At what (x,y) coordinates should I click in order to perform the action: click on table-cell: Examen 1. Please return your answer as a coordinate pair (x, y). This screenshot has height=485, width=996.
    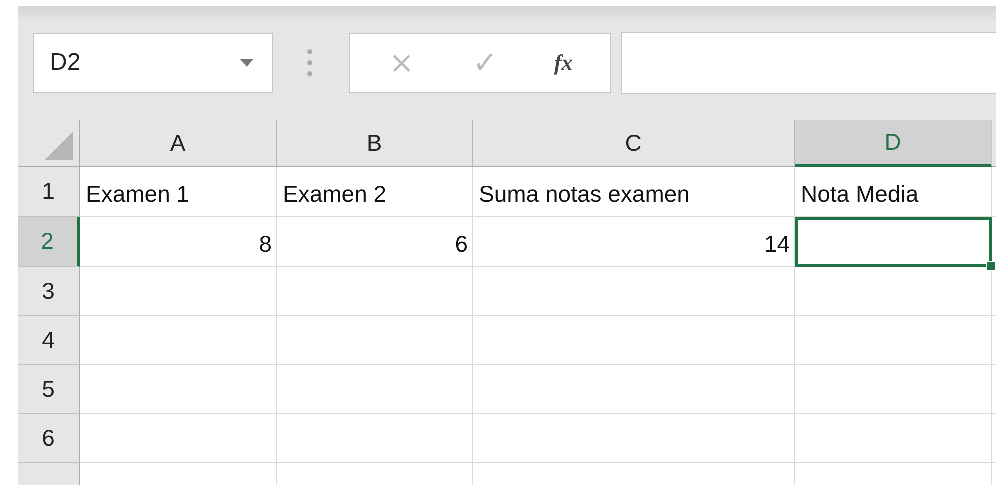
    Looking at the image, I should click on (178, 192).